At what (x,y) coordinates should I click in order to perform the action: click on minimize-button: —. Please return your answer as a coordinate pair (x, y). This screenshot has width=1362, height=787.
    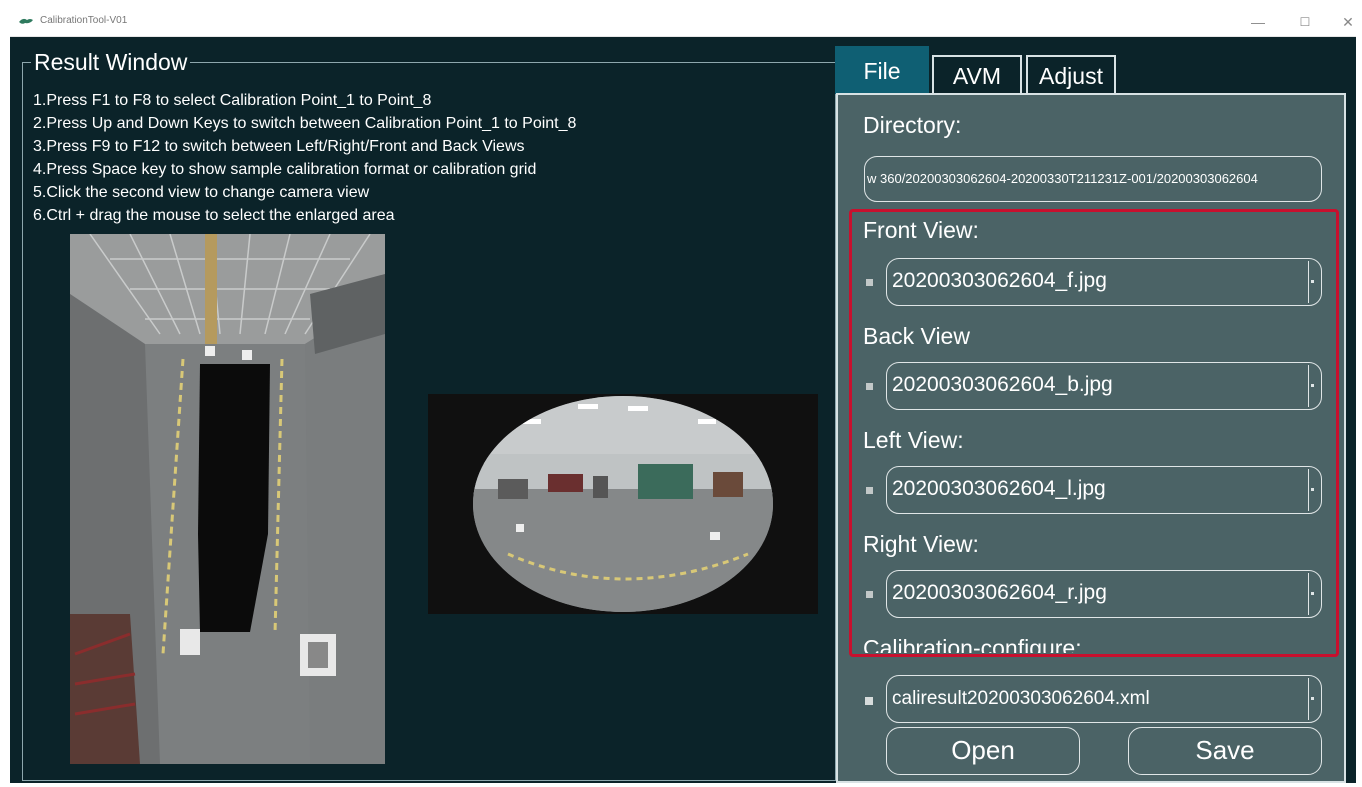
    Looking at the image, I should click on (1258, 22).